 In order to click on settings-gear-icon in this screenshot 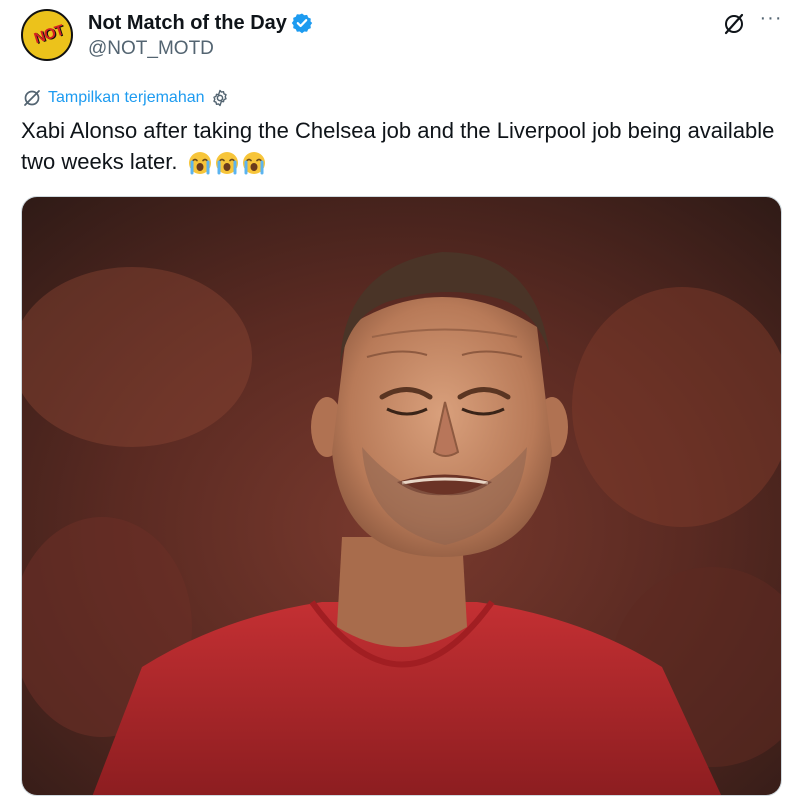, I will do `click(220, 98)`.